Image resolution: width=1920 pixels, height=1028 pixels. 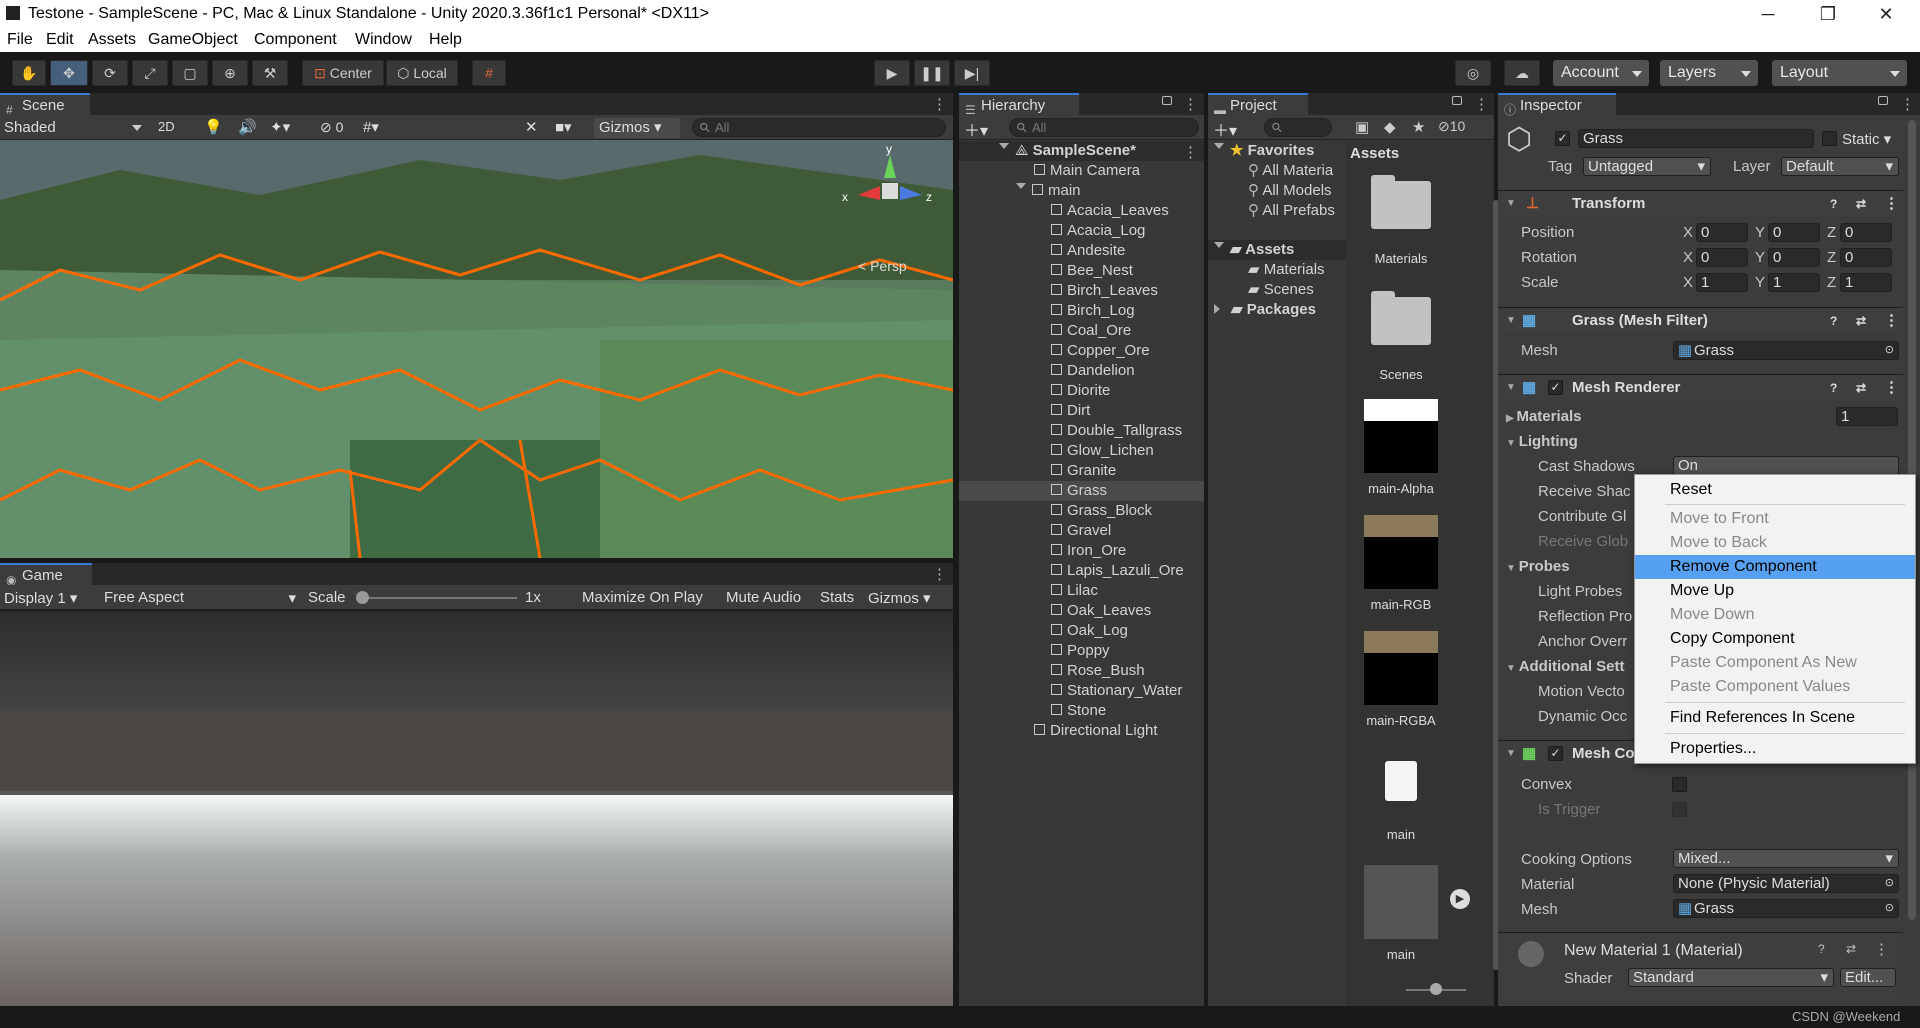 What do you see at coordinates (1087, 171) in the screenshot?
I see `hierarchy-item-main-camera: Main Camera` at bounding box center [1087, 171].